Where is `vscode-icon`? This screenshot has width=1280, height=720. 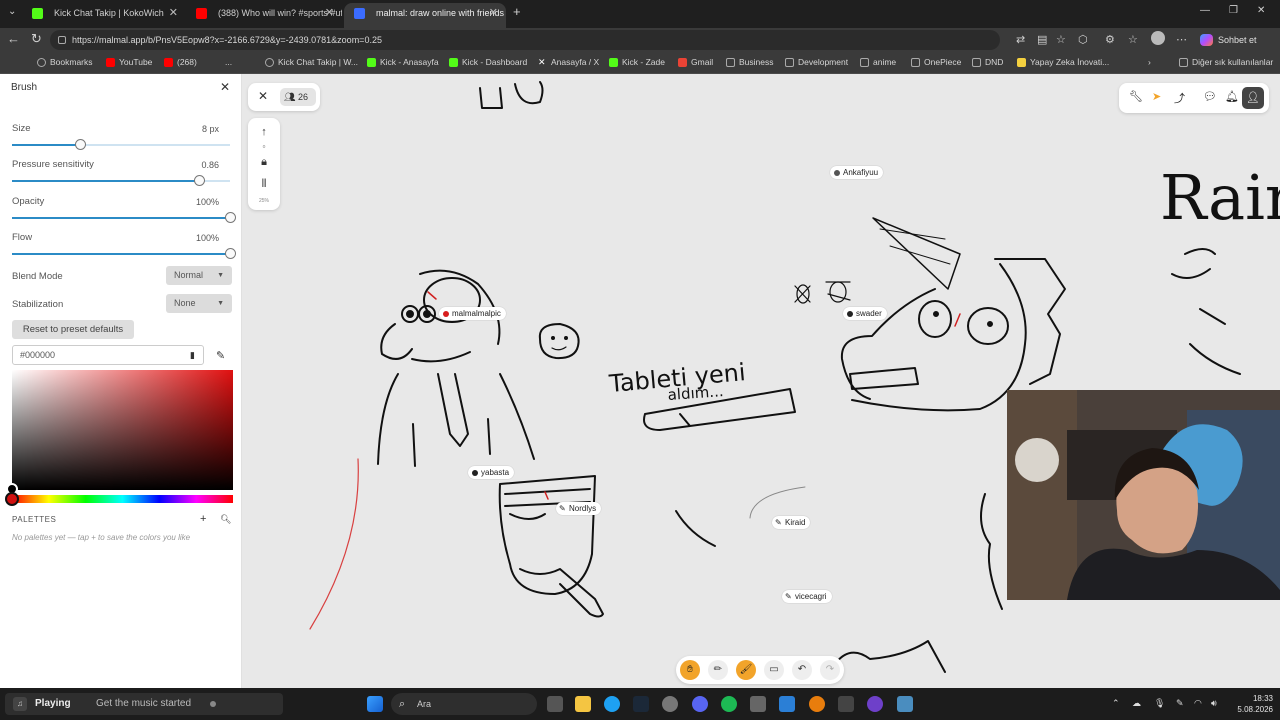 vscode-icon is located at coordinates (787, 704).